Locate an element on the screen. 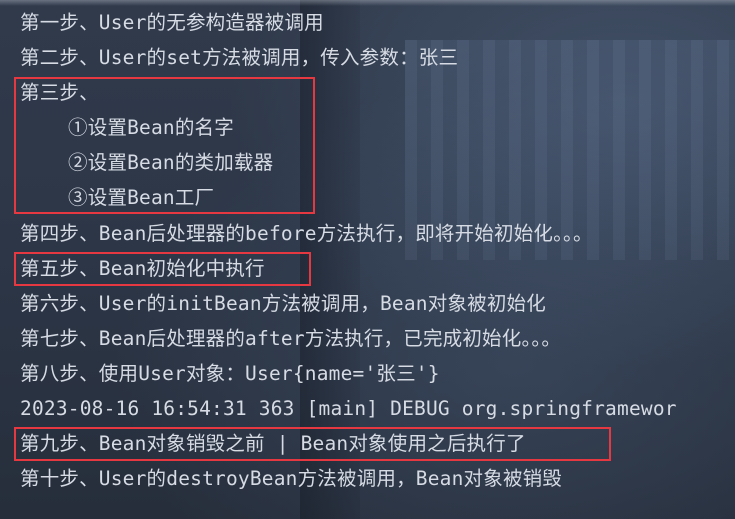  log-line-step-1: 第一步、User的无参构造器被调用 is located at coordinates (172, 22).